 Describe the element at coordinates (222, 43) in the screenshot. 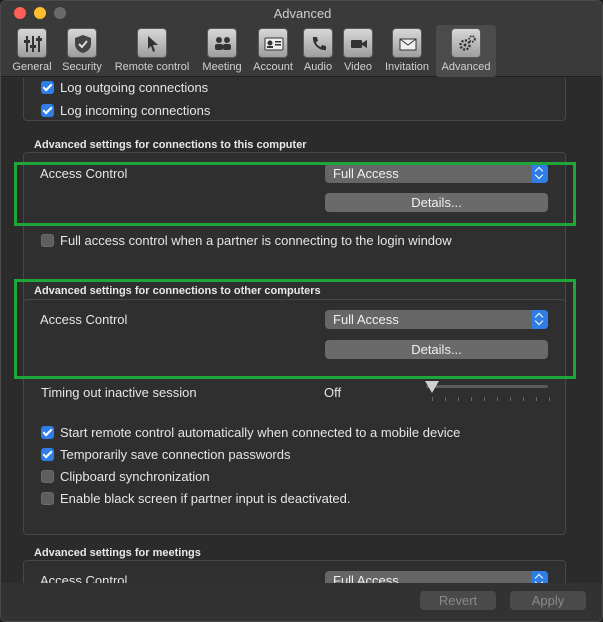

I see `people-icon` at that location.